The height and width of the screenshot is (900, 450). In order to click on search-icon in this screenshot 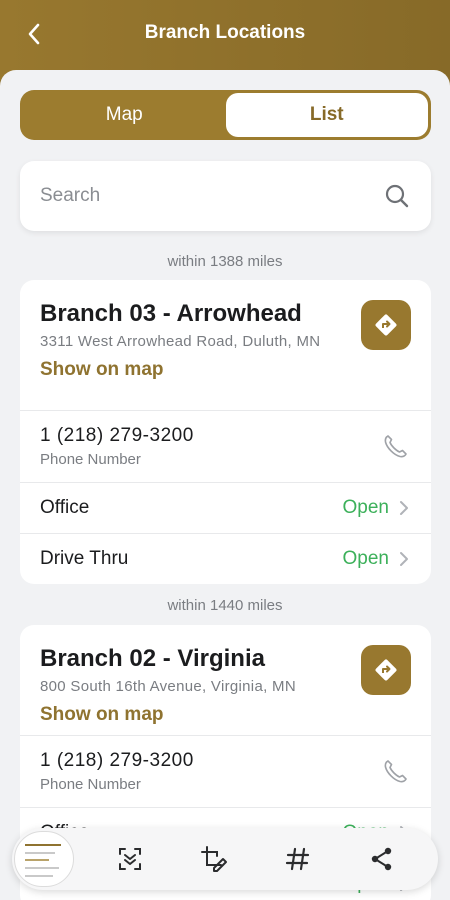, I will do `click(397, 196)`.